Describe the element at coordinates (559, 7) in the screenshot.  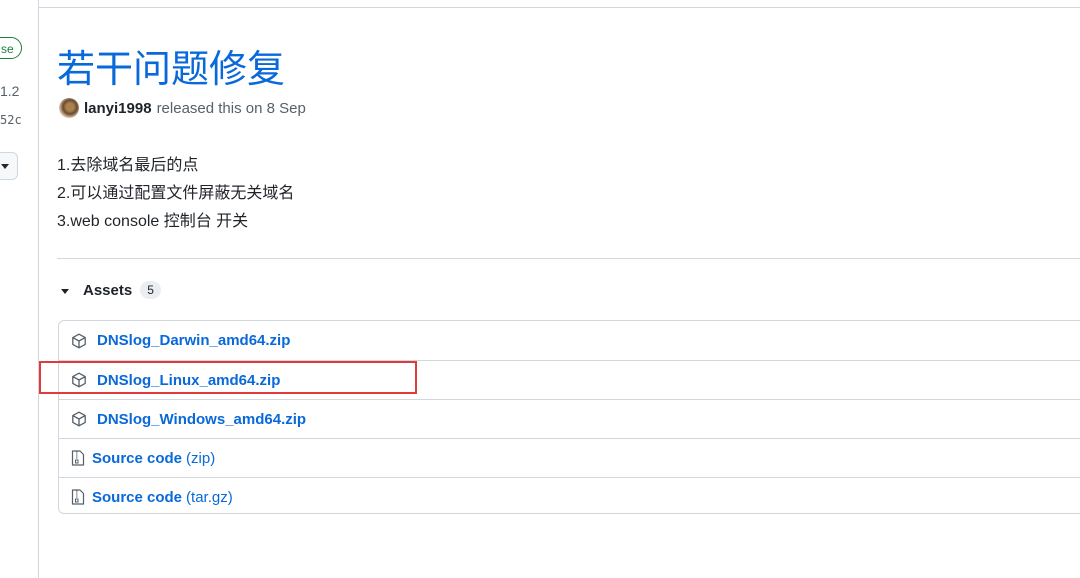
I see `top-divider` at that location.